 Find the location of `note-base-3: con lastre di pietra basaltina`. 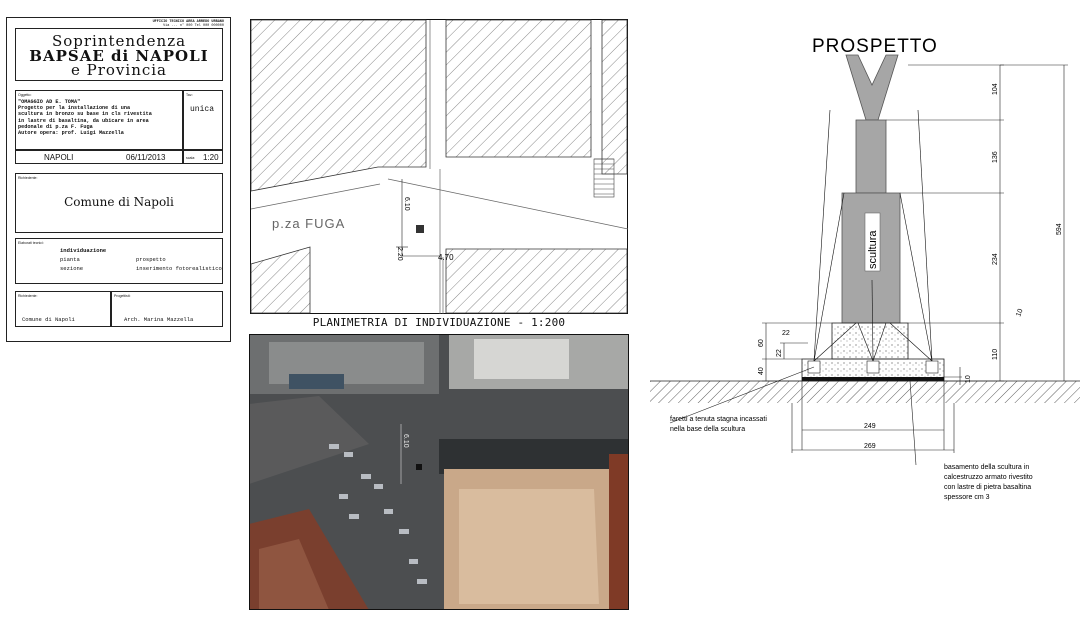

note-base-3: con lastre di pietra basaltina is located at coordinates (987, 487).